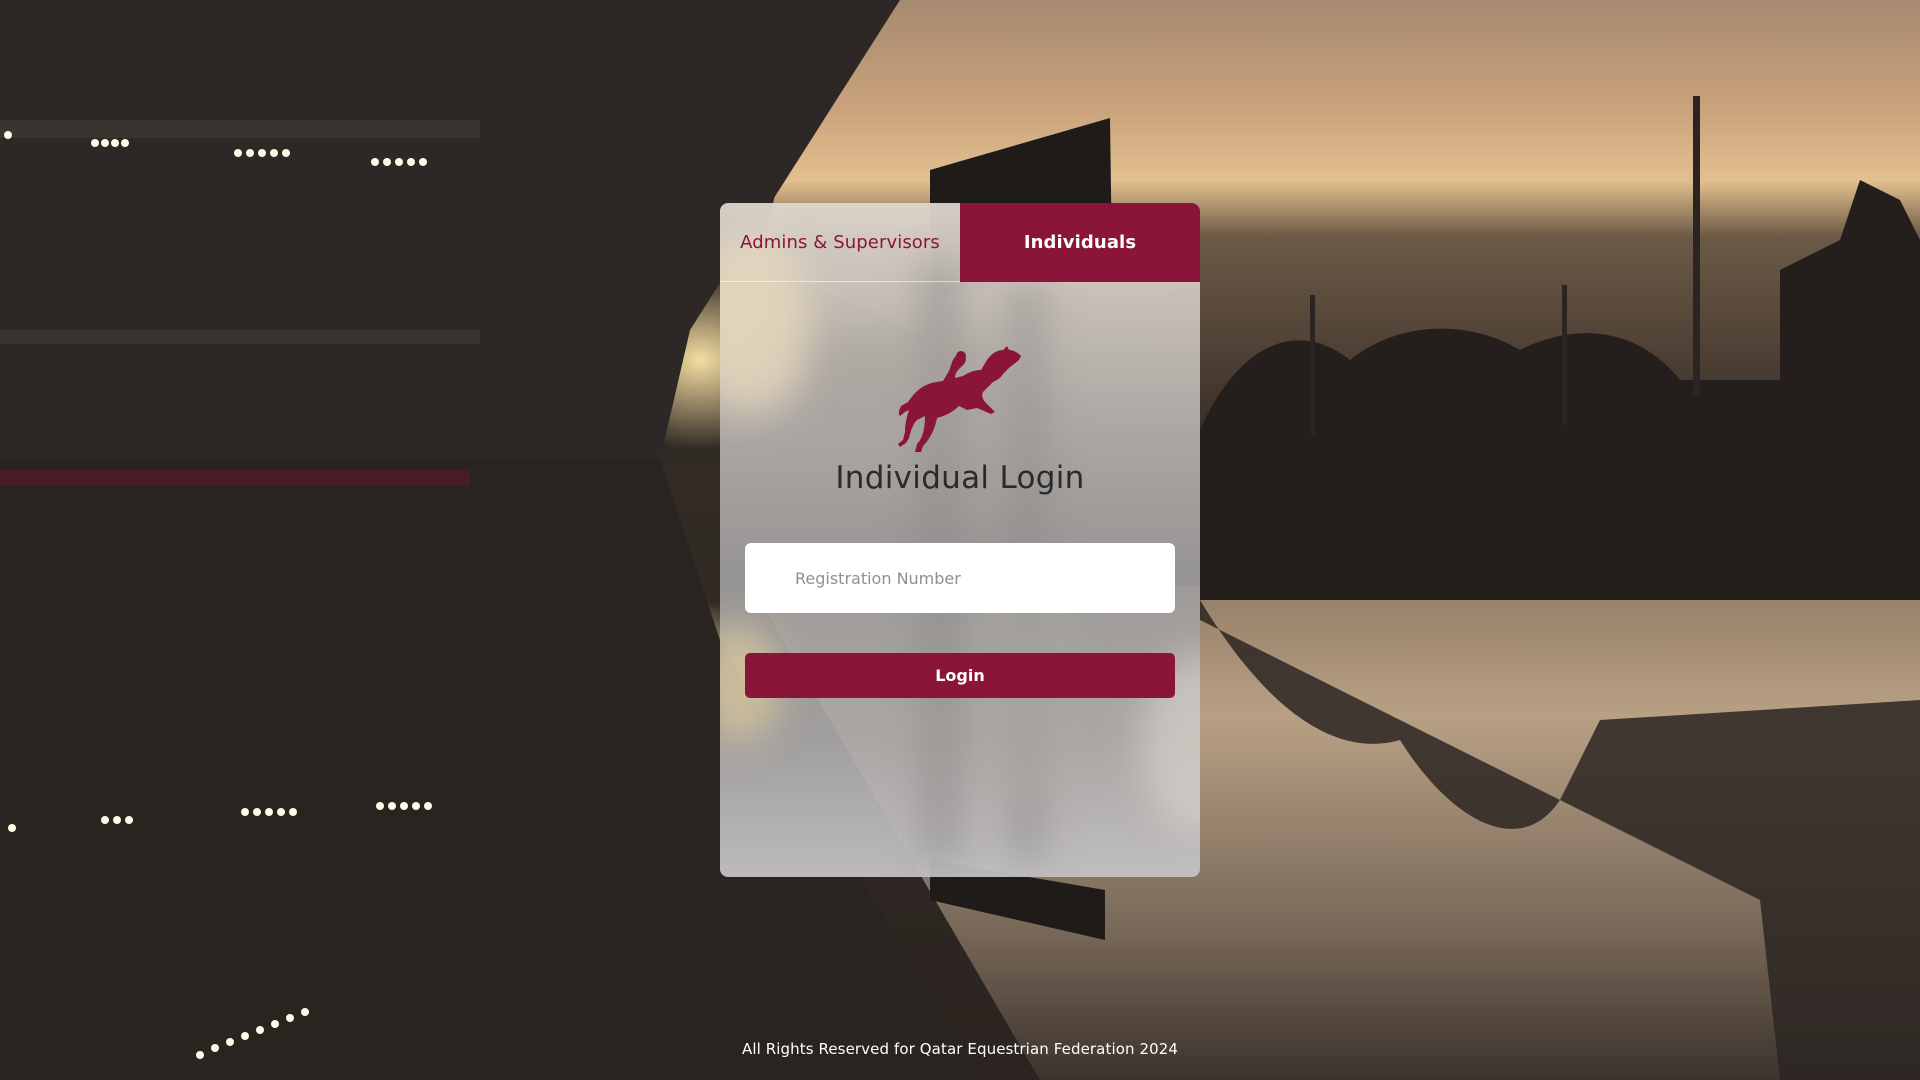  I want to click on registration-number-field-wrapper, so click(960, 578).